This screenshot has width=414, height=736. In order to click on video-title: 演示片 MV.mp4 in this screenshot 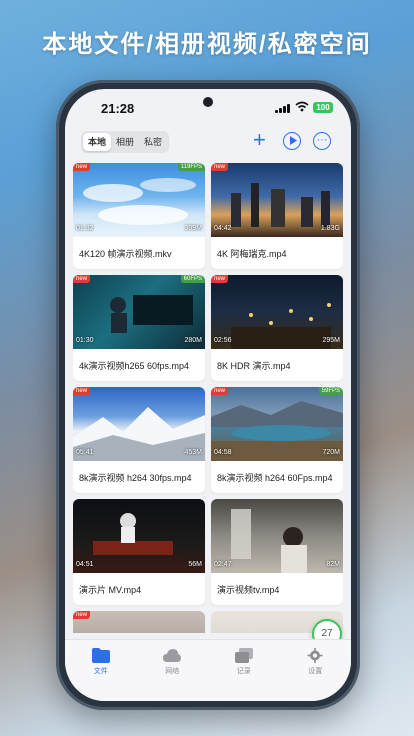, I will do `click(110, 590)`.